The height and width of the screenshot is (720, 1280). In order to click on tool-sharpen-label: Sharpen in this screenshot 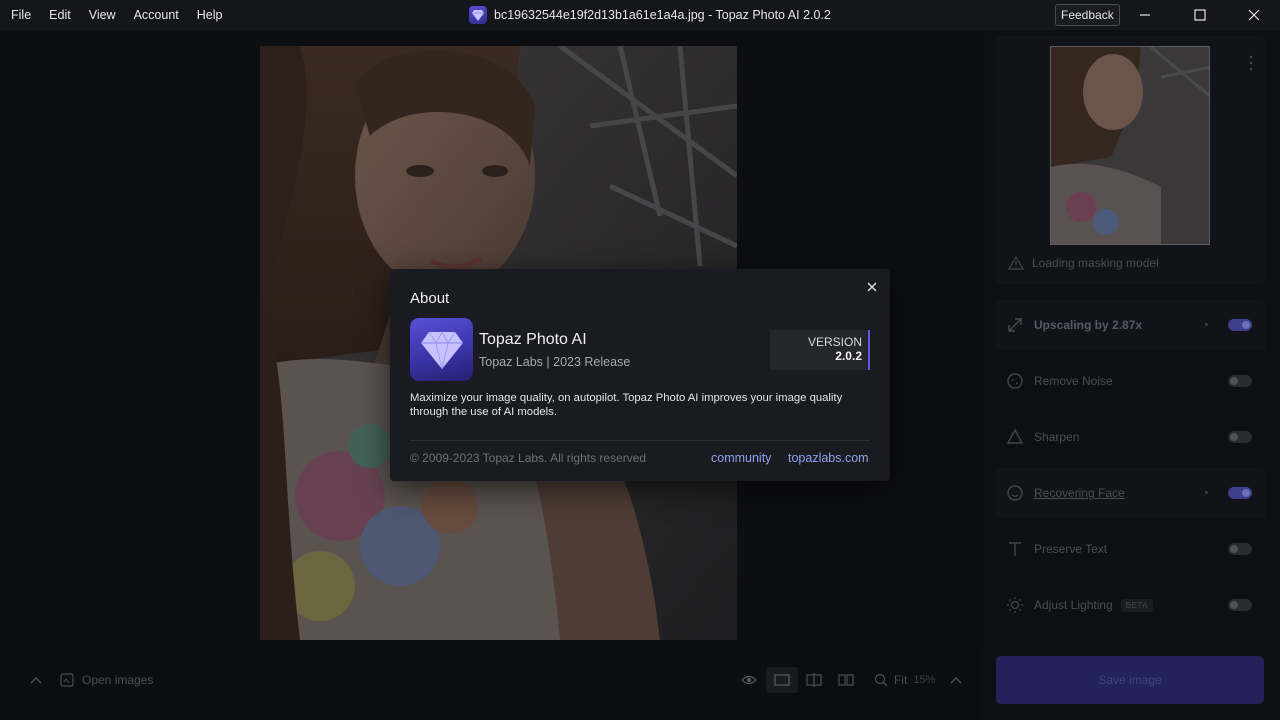, I will do `click(1057, 437)`.